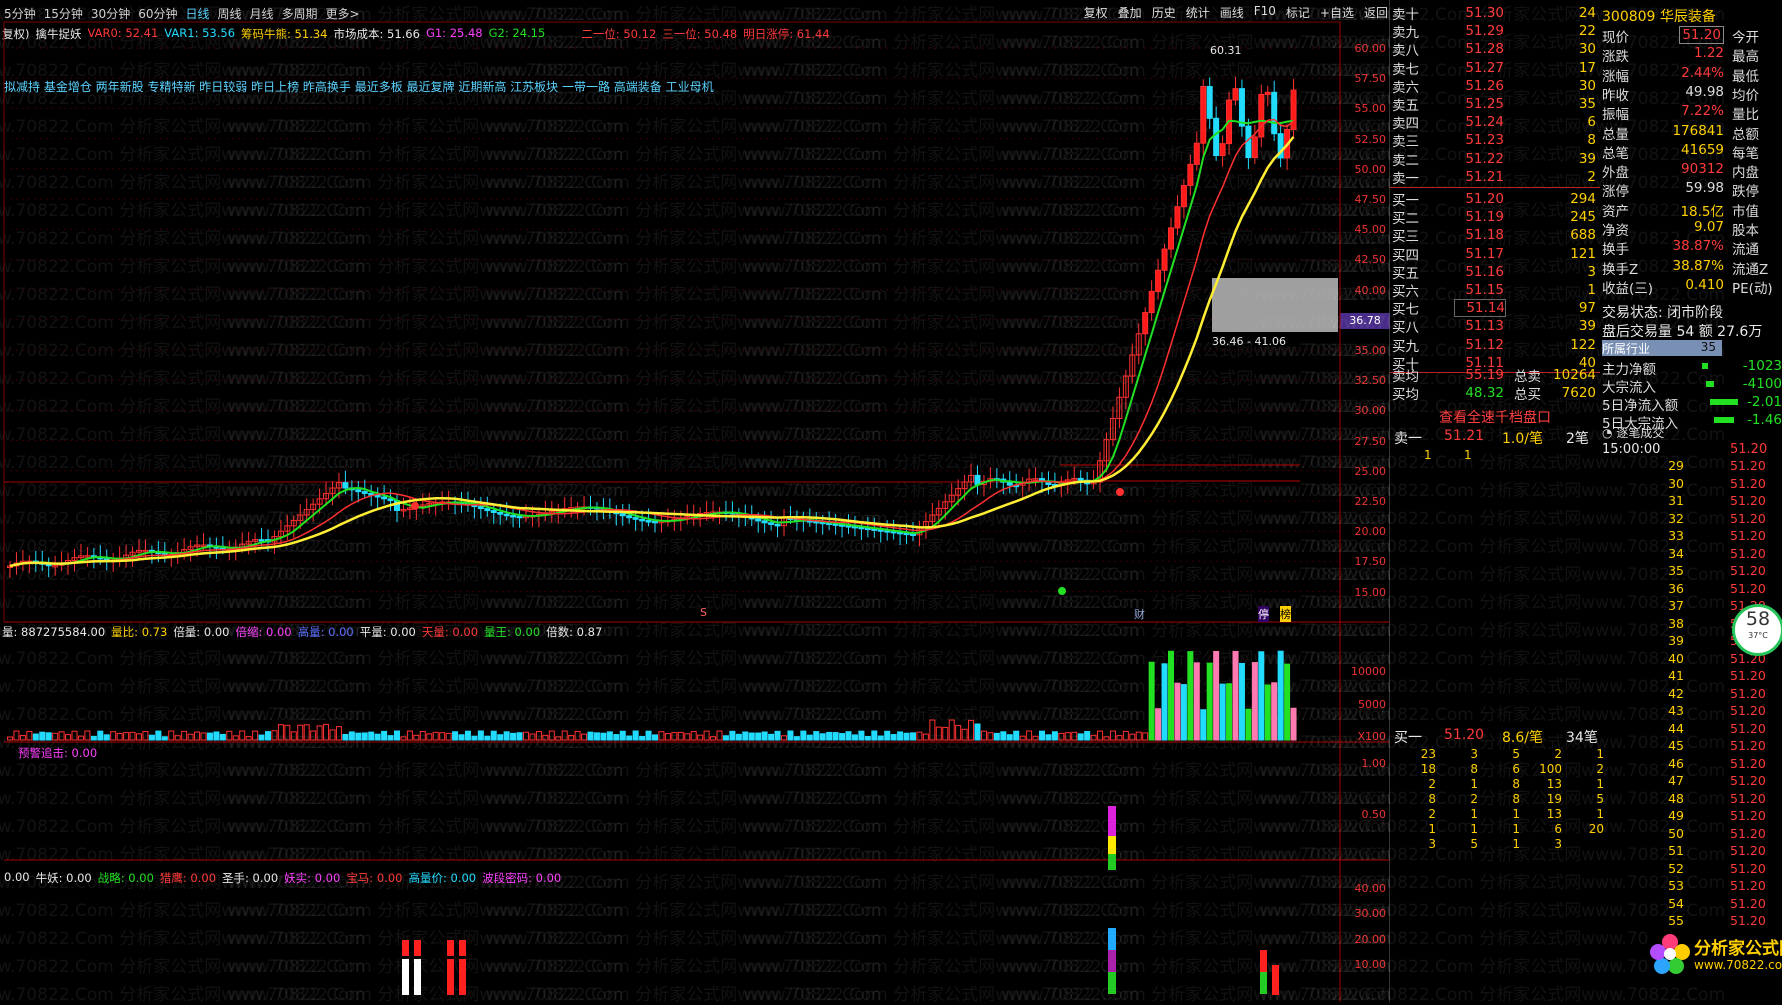 This screenshot has height=1005, width=1782. What do you see at coordinates (1615, 211) in the screenshot?
I see `quote-label: 资产` at bounding box center [1615, 211].